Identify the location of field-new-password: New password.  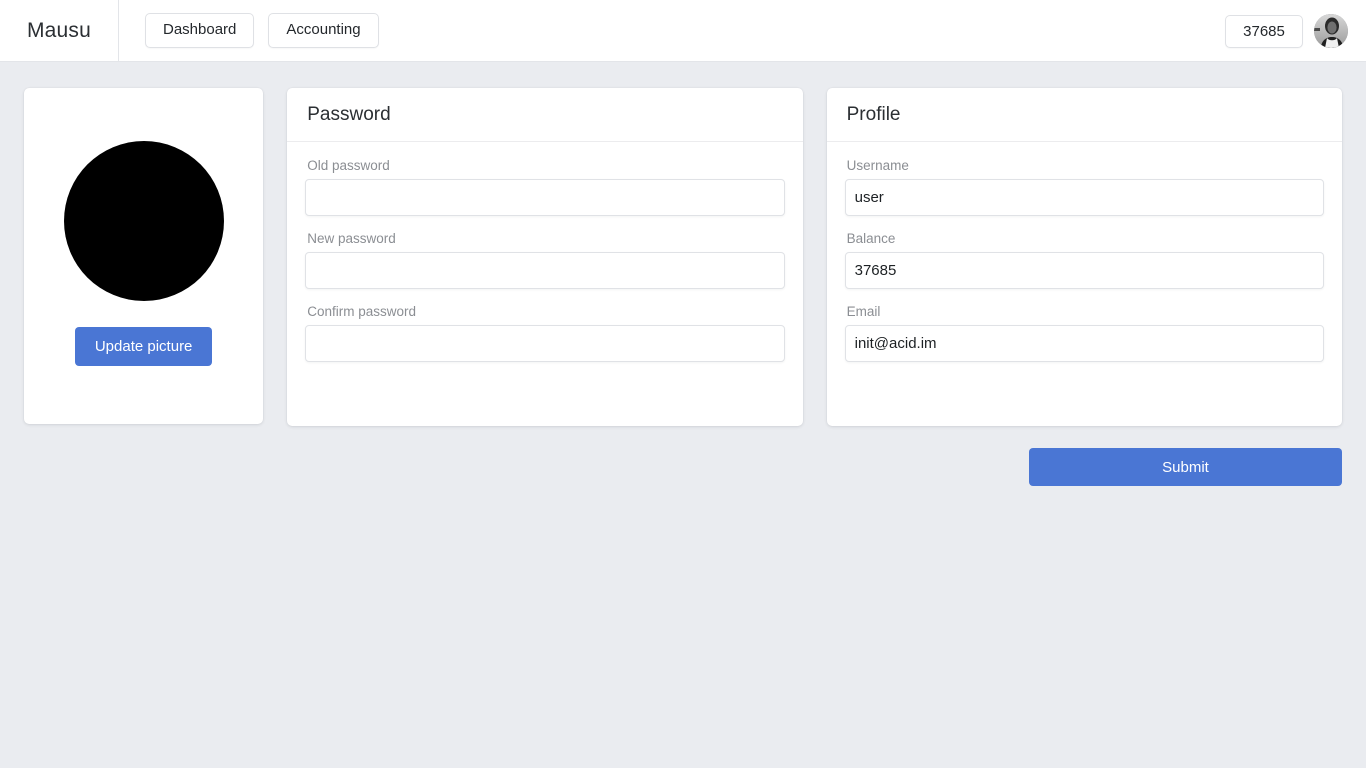
(545, 260).